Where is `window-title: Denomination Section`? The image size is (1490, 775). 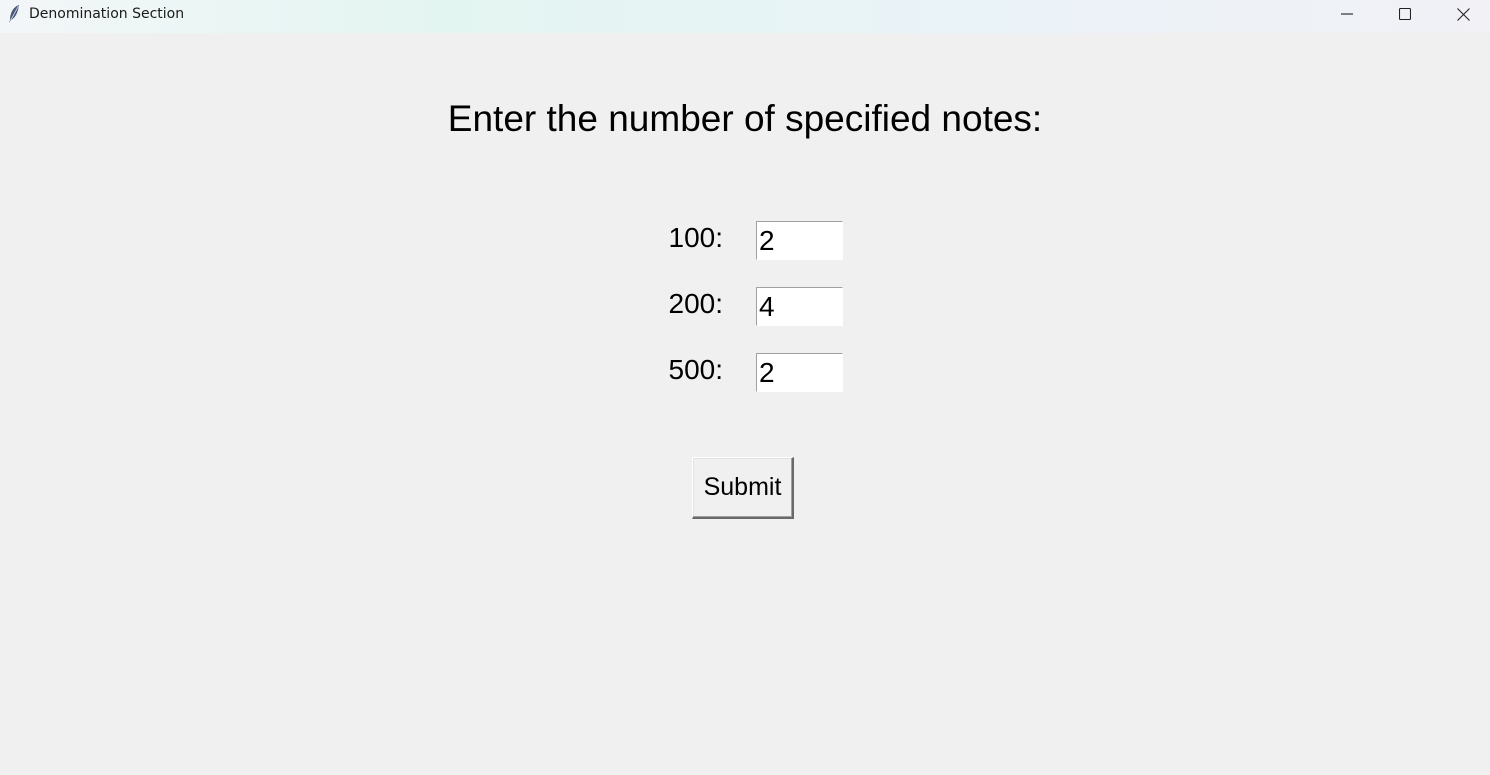 window-title: Denomination Section is located at coordinates (107, 14).